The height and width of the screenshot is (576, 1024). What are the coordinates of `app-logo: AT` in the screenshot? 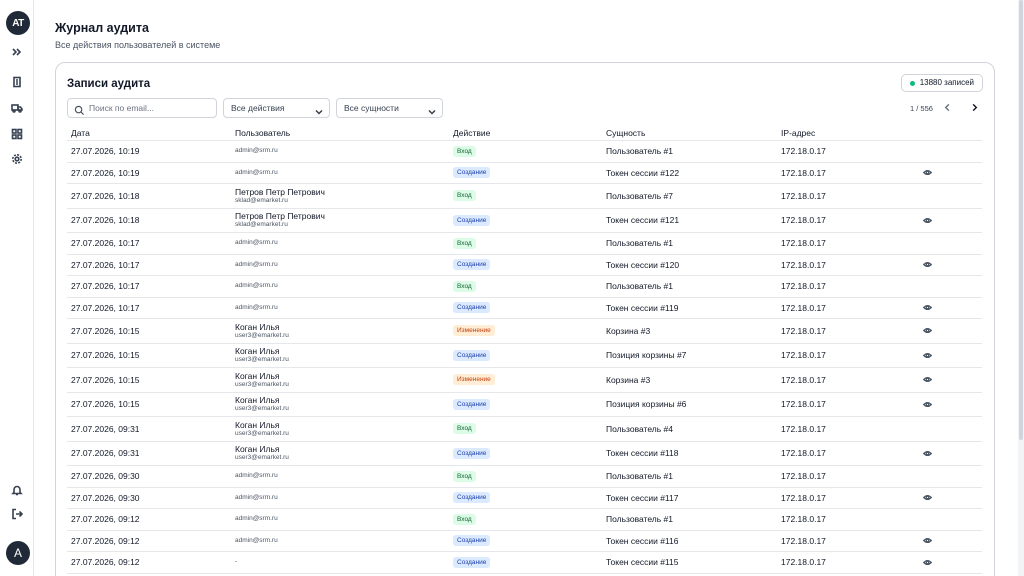 It's located at (18, 23).